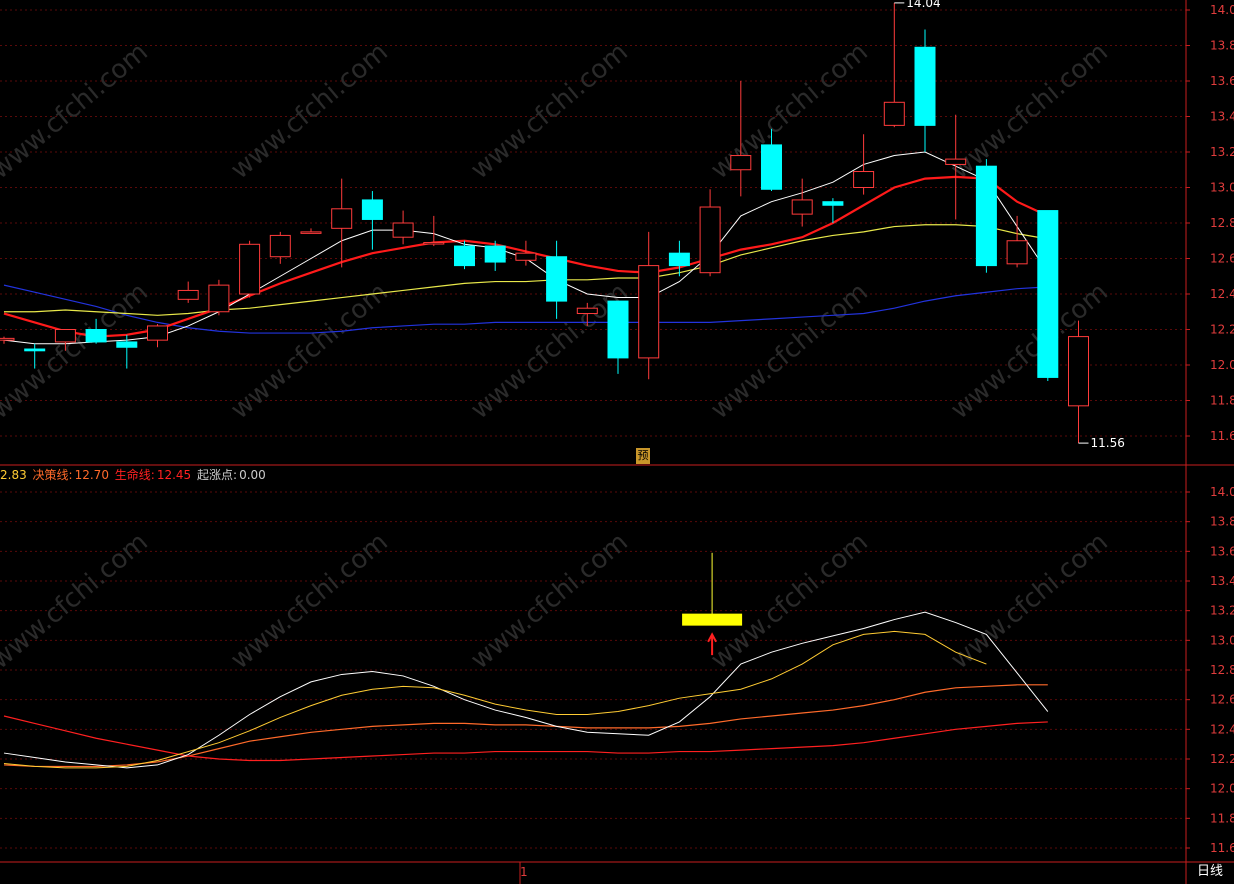 This screenshot has width=1234, height=884. I want to click on lower-y-tick-label: 11.80, so click(1222, 818).